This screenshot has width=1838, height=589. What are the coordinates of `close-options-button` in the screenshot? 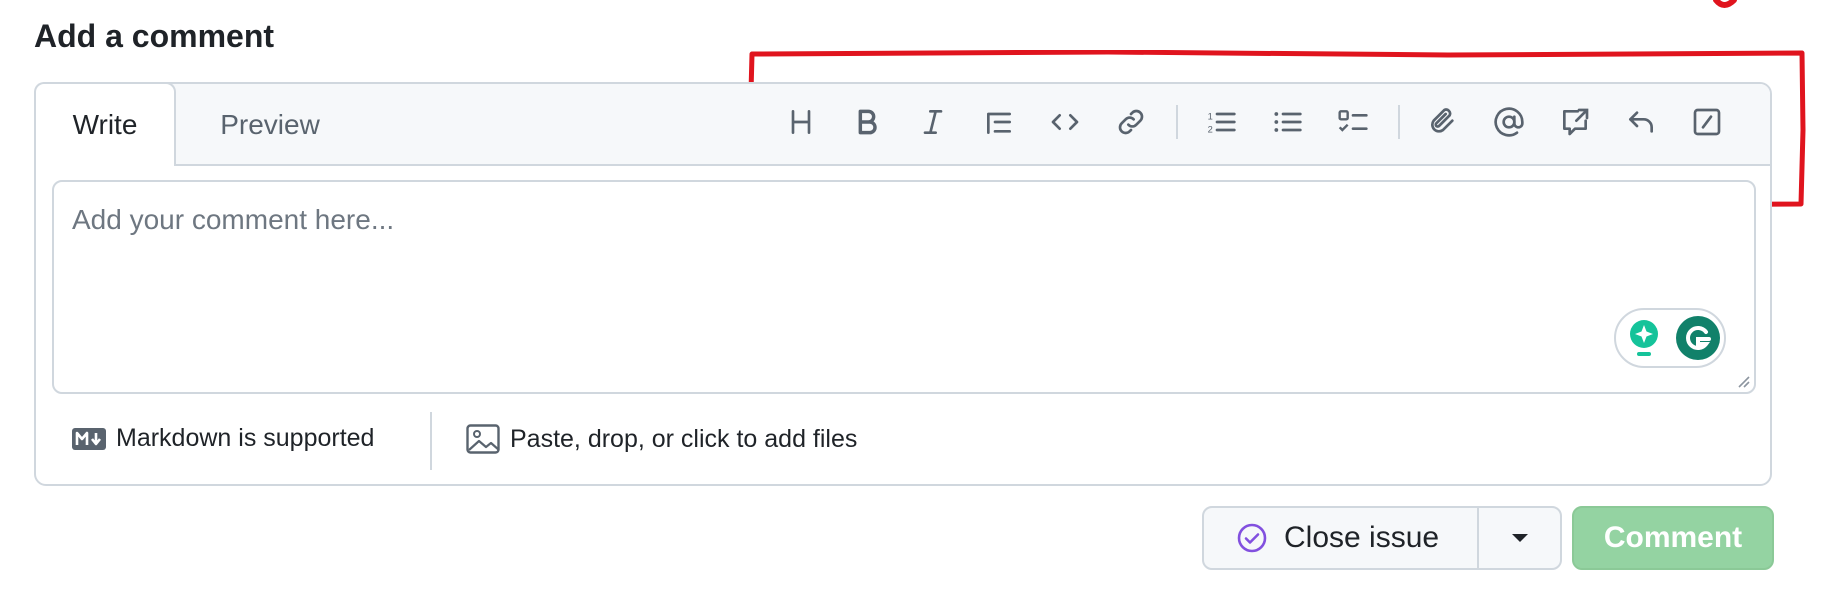 It's located at (1519, 538).